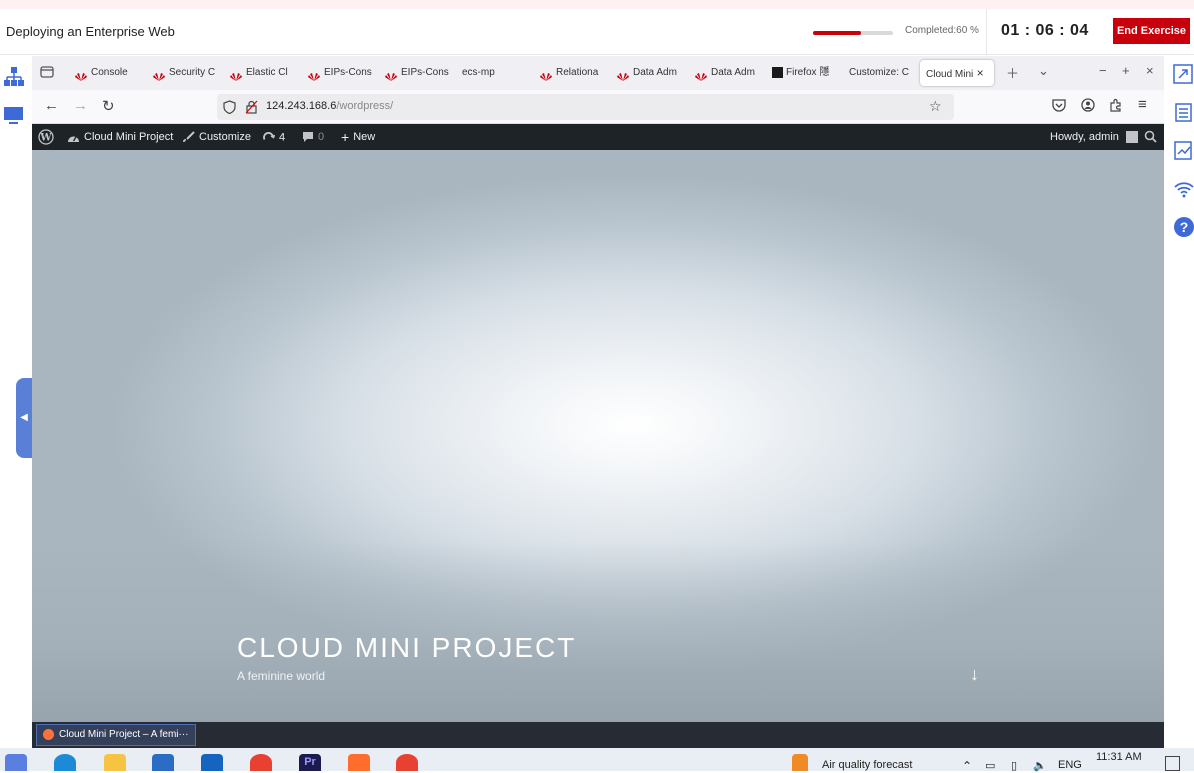 This screenshot has height=773, width=1194. What do you see at coordinates (492, 73) in the screenshot?
I see `browser-tab: ecs-mp` at bounding box center [492, 73].